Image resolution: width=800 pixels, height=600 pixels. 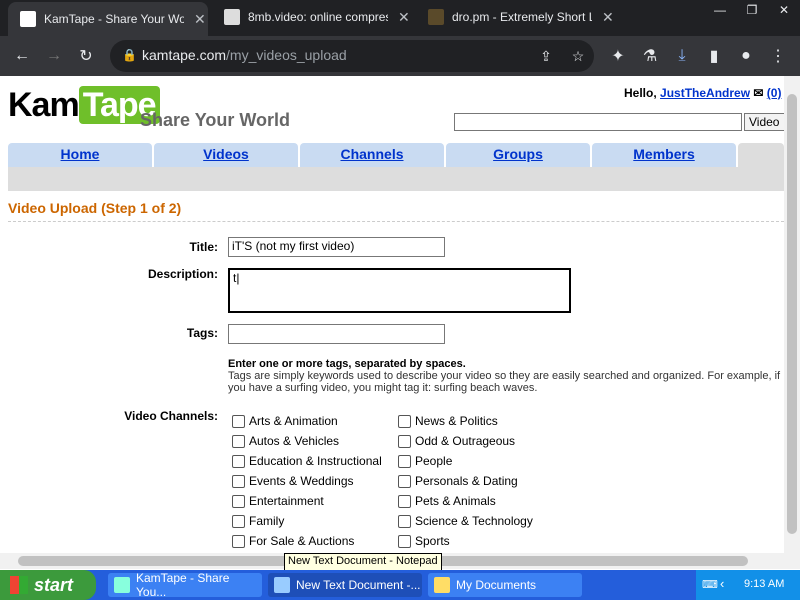 I want to click on nav-channels: Channels, so click(x=372, y=155).